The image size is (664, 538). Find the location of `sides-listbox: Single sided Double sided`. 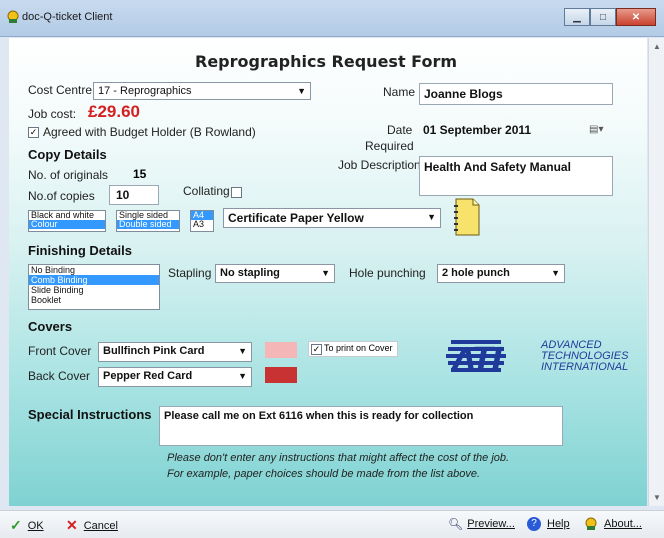

sides-listbox: Single sided Double sided is located at coordinates (148, 221).